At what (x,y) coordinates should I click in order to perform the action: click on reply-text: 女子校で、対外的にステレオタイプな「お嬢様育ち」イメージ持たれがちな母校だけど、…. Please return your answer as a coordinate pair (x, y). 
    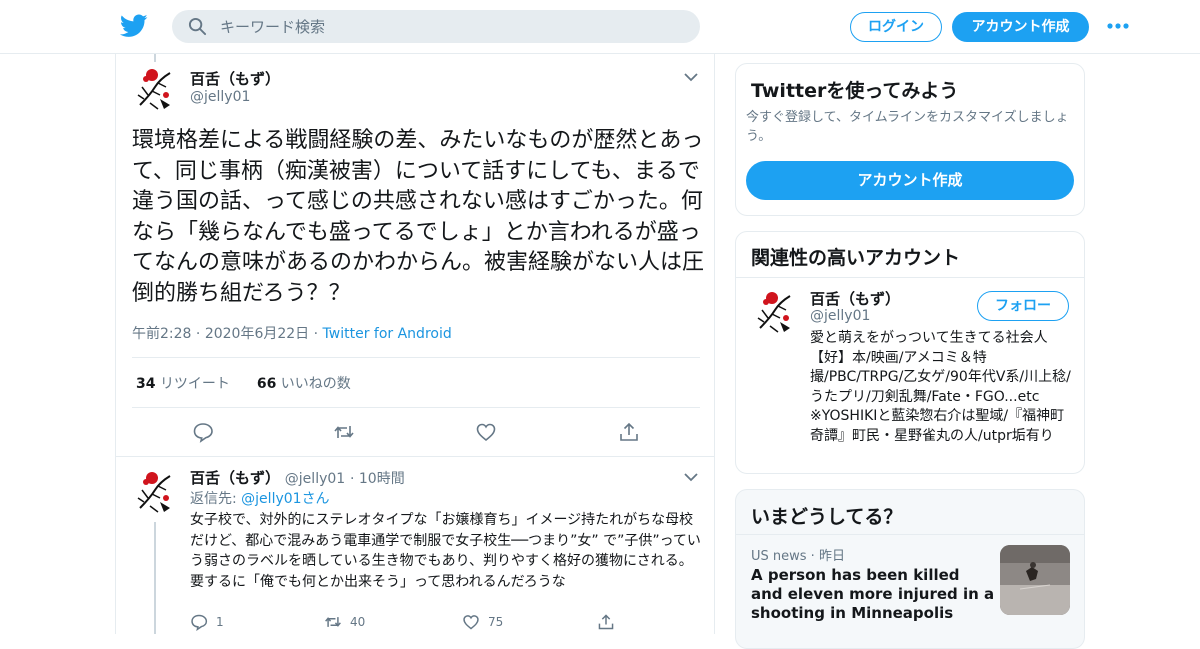
    Looking at the image, I should click on (445, 551).